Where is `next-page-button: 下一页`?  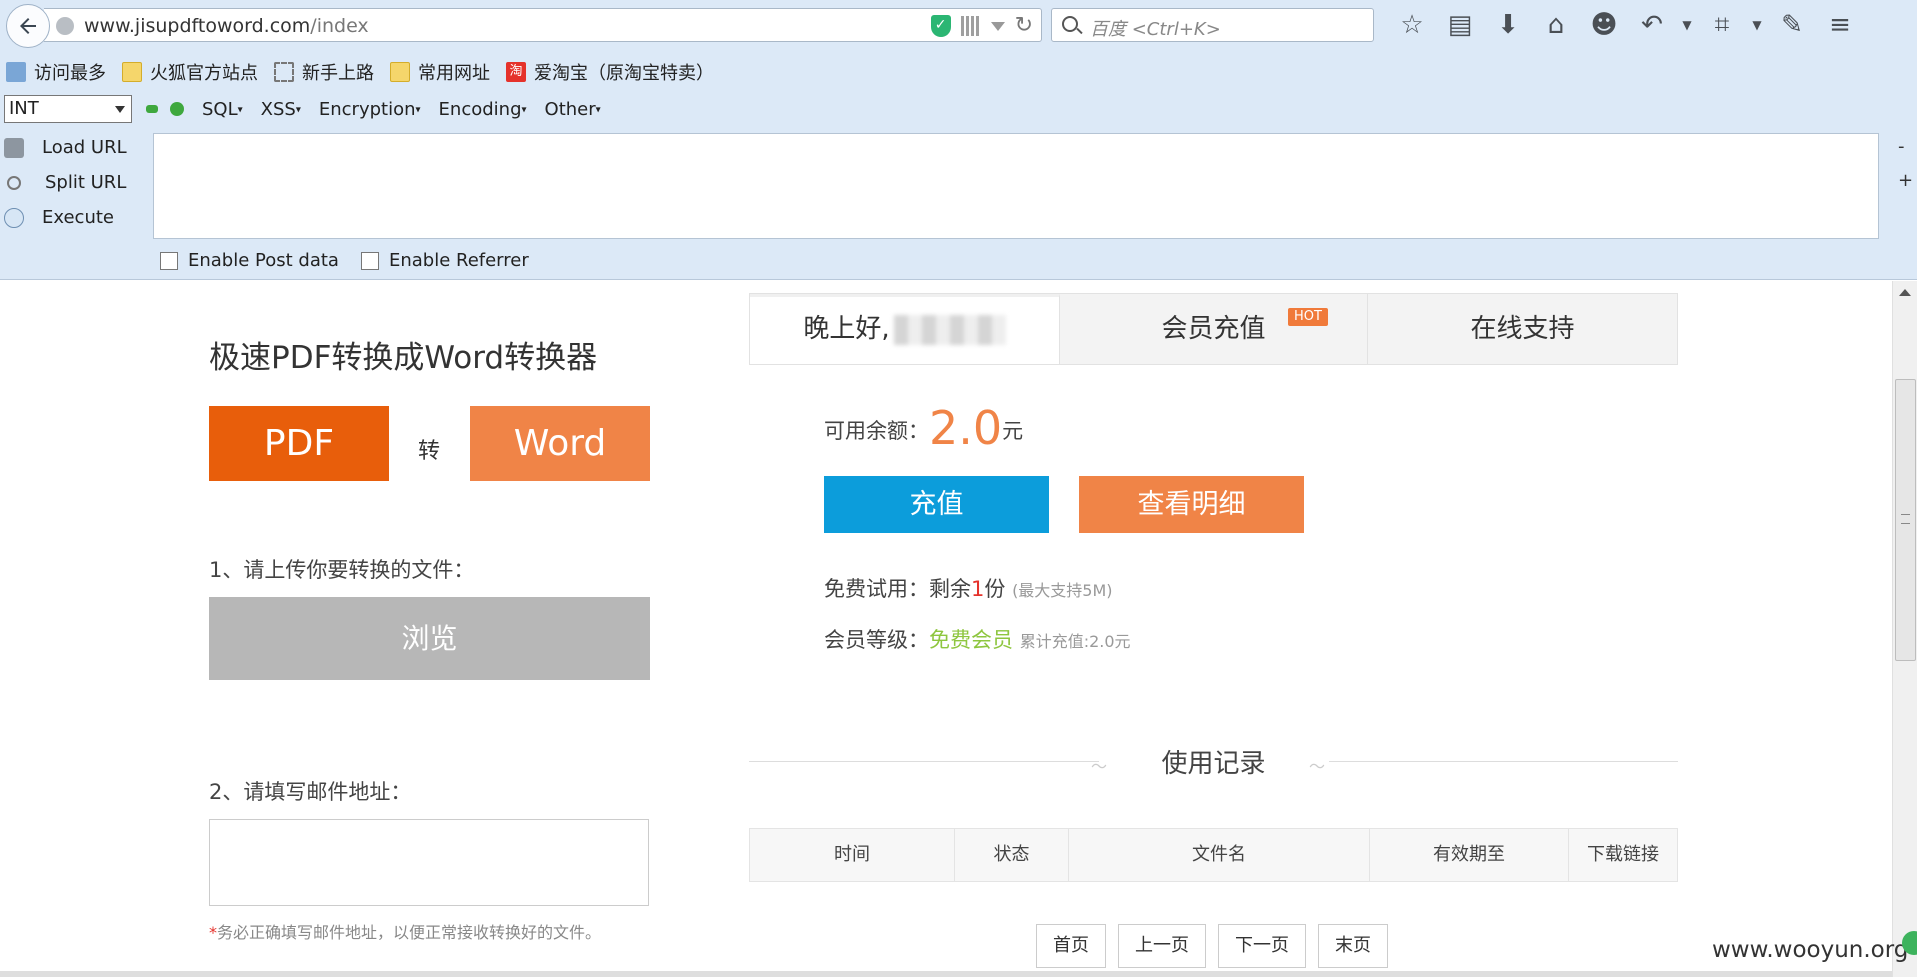 next-page-button: 下一页 is located at coordinates (1262, 946).